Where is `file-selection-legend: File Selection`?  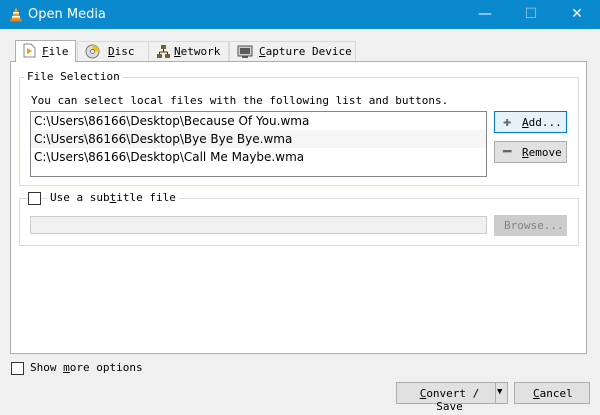 file-selection-legend: File Selection is located at coordinates (73, 76).